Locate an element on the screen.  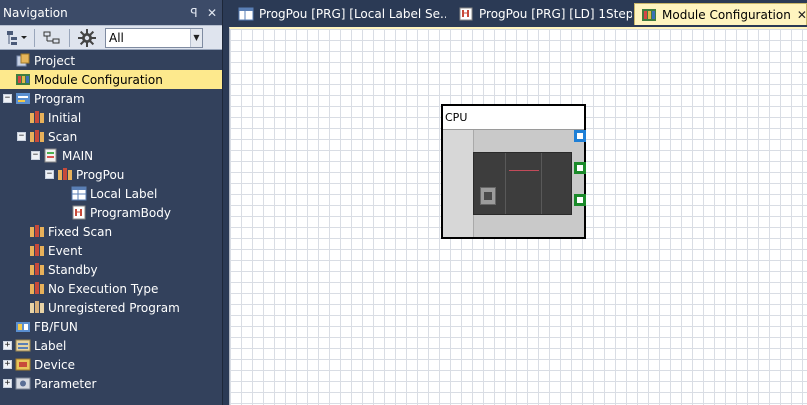
tab-ld-program: ProgPou [PRG] [LD] 1Step is located at coordinates (542, 14).